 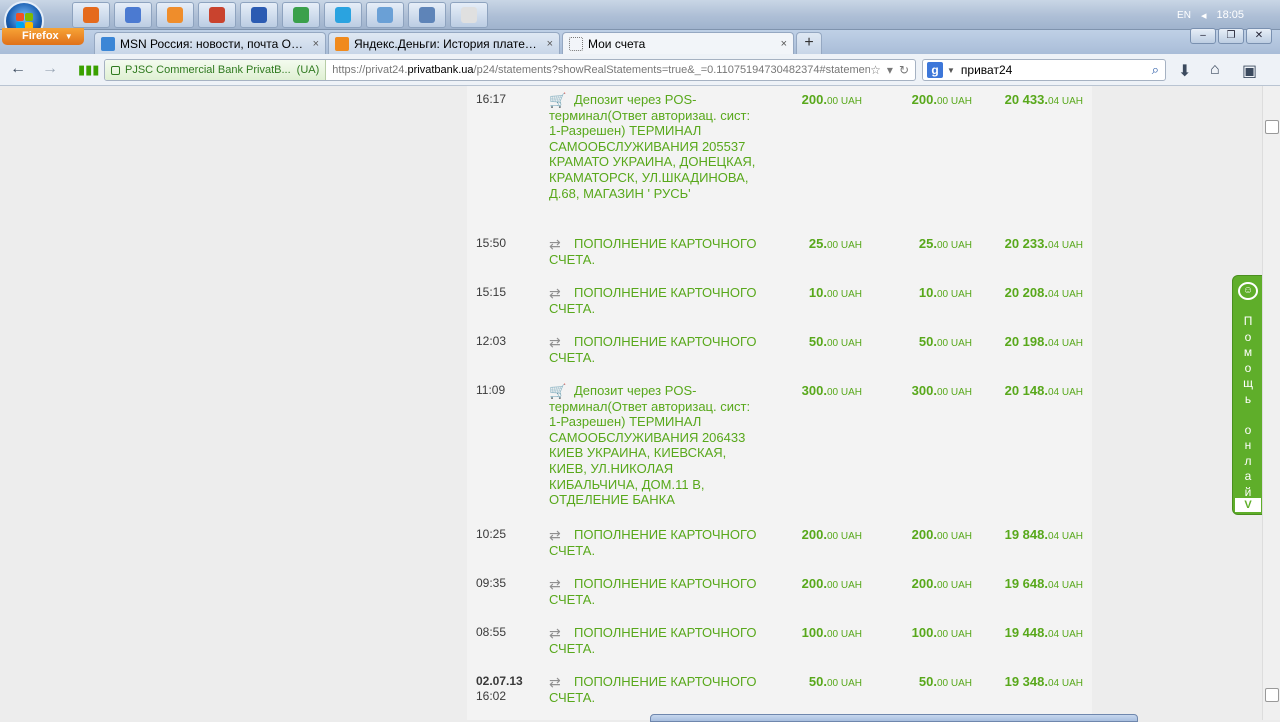 What do you see at coordinates (1026, 99) in the screenshot?
I see `tx-balance-int: 20 433.` at bounding box center [1026, 99].